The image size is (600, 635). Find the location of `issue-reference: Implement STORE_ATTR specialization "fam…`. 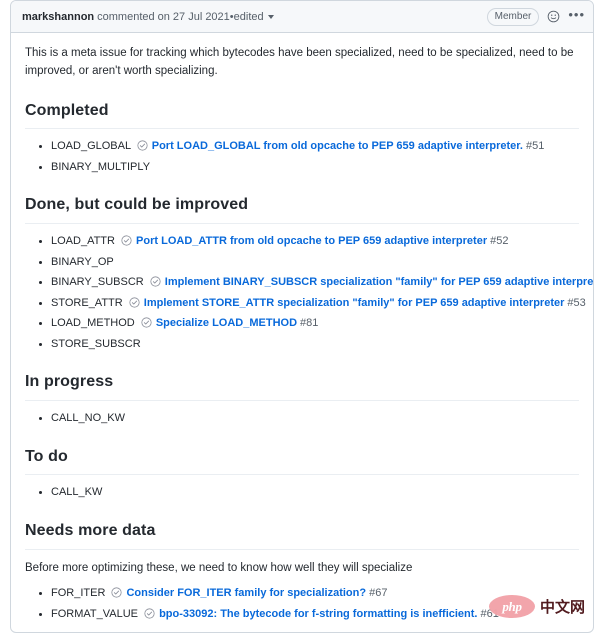

issue-reference: Implement STORE_ATTR specialization "fam… is located at coordinates (357, 303).